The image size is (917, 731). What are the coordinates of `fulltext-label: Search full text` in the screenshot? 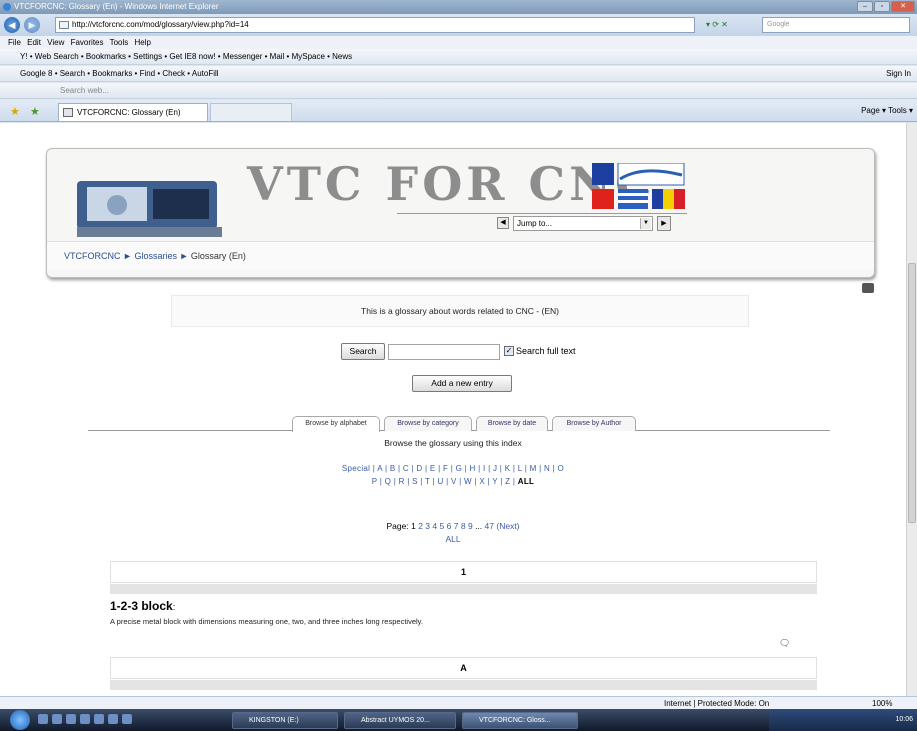 It's located at (546, 351).